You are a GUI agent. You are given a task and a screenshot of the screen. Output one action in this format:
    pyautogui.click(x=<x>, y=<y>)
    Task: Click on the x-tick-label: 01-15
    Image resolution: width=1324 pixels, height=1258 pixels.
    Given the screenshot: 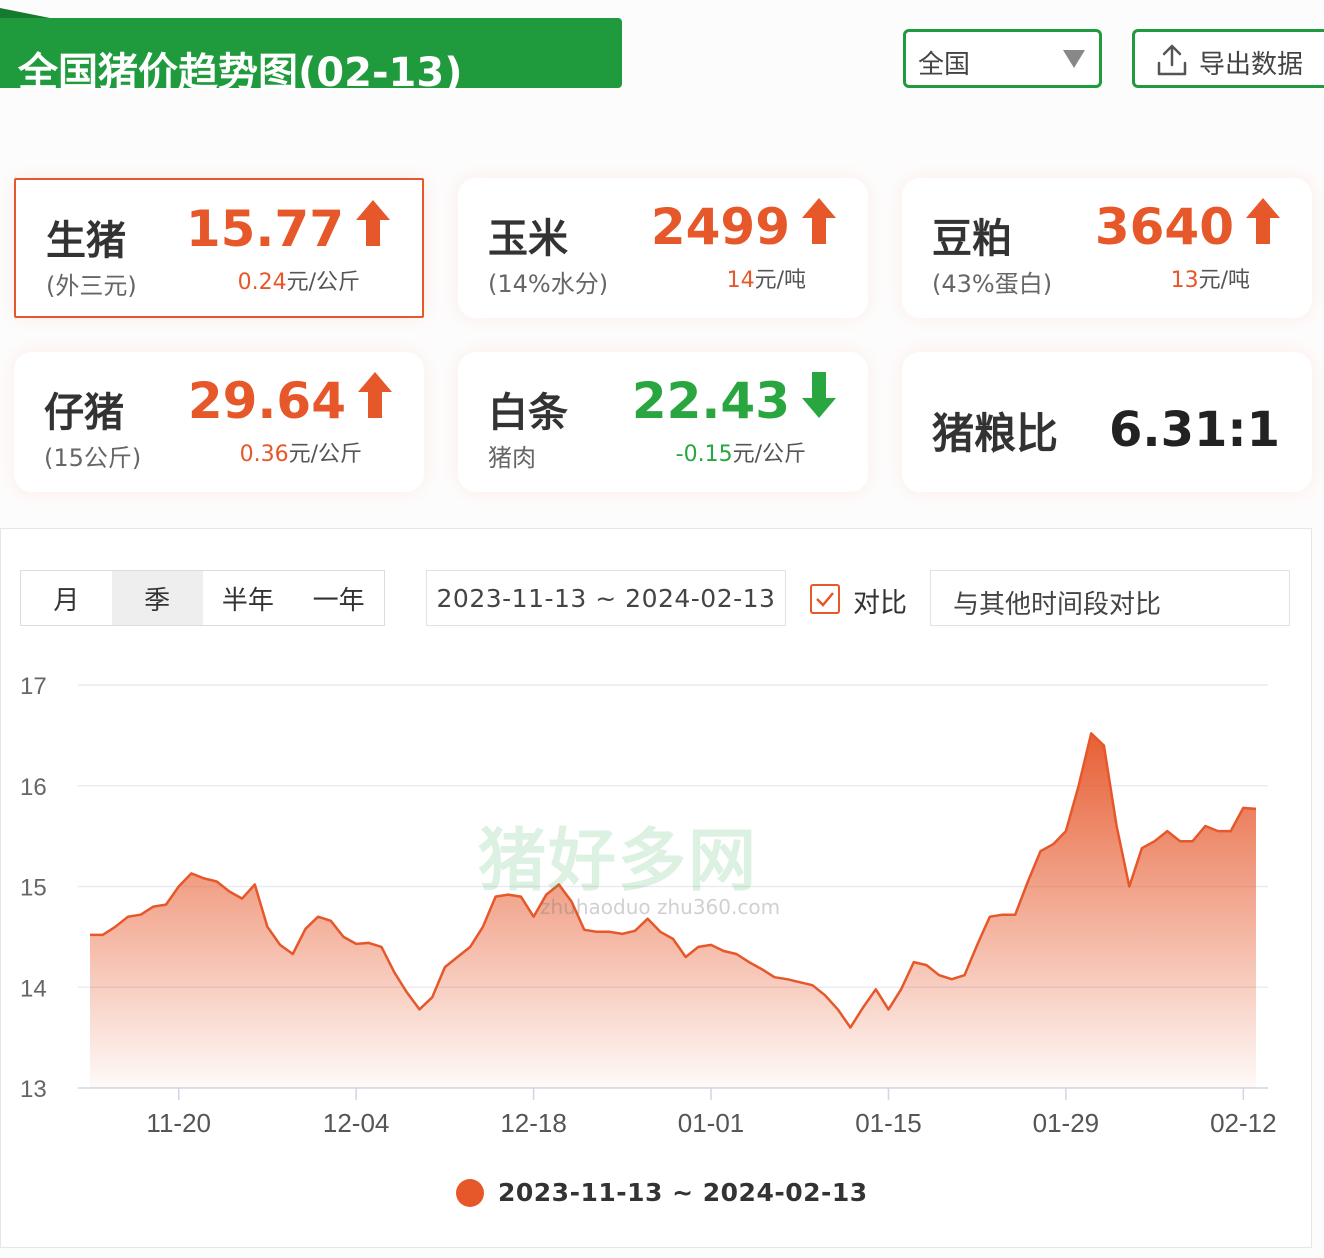 What is the action you would take?
    pyautogui.click(x=888, y=1123)
    